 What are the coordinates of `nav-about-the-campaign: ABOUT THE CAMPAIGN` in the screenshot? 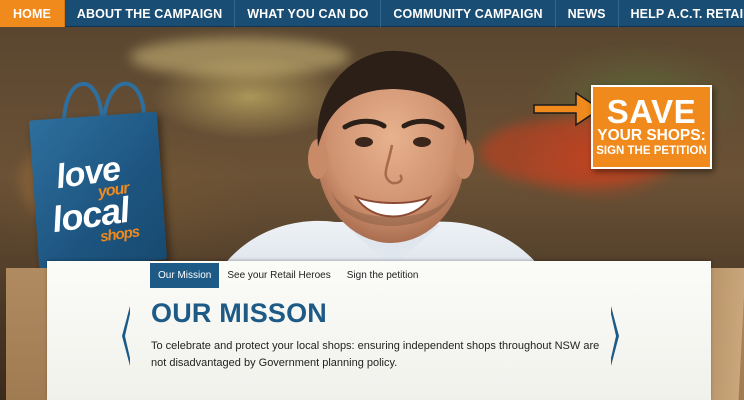 It's located at (150, 13).